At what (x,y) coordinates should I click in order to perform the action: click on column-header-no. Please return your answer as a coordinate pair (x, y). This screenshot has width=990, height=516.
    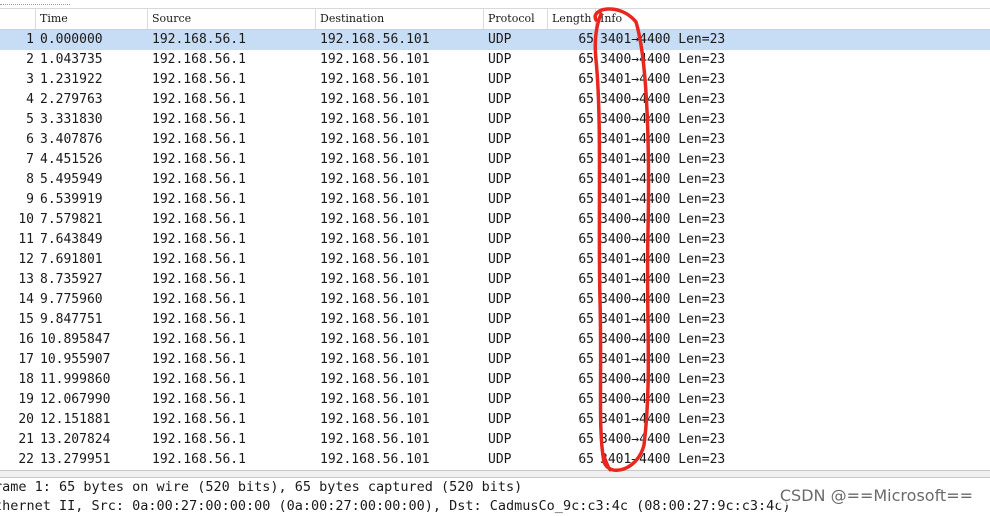
    Looking at the image, I should click on (18, 19).